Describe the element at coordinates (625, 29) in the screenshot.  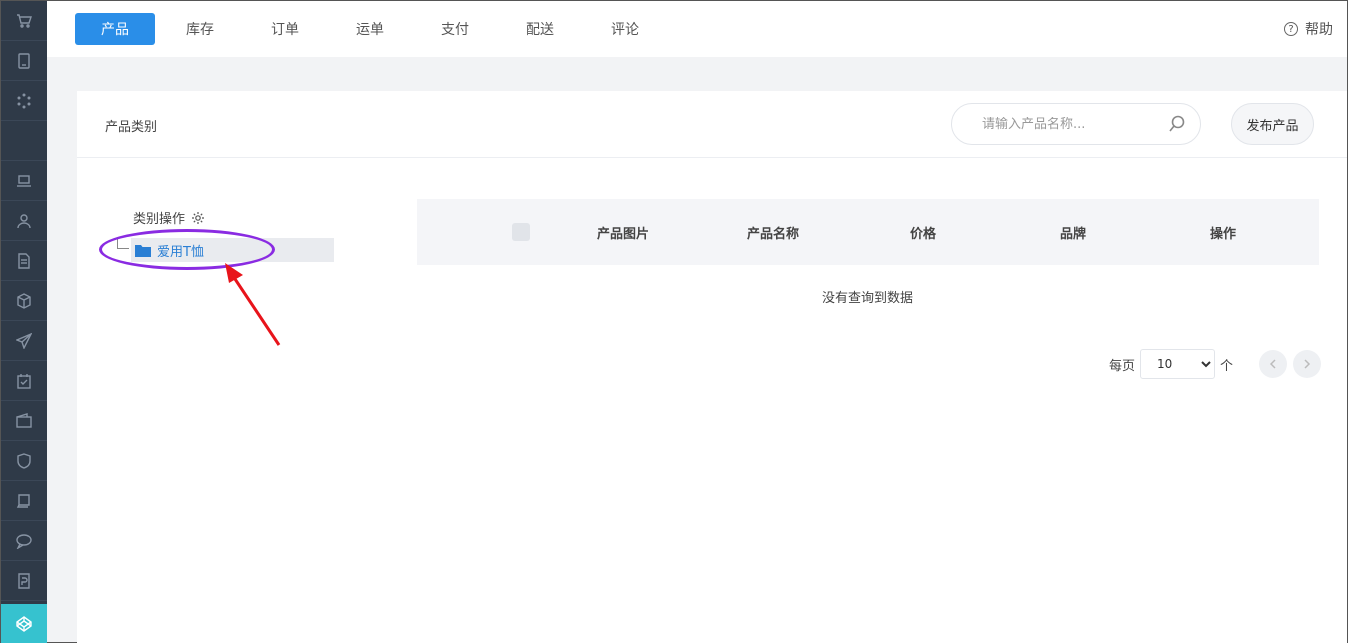
I see `tab-reviews: 评论` at that location.